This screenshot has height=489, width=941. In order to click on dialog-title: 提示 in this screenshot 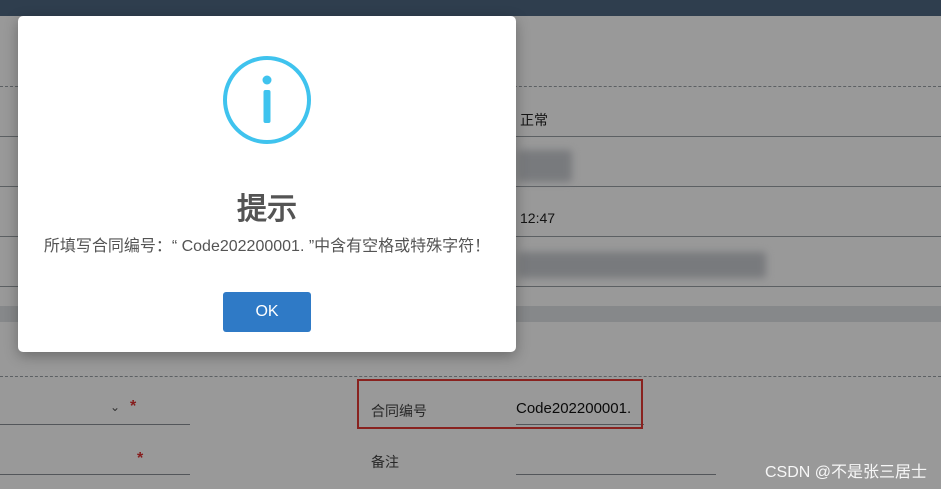, I will do `click(267, 209)`.